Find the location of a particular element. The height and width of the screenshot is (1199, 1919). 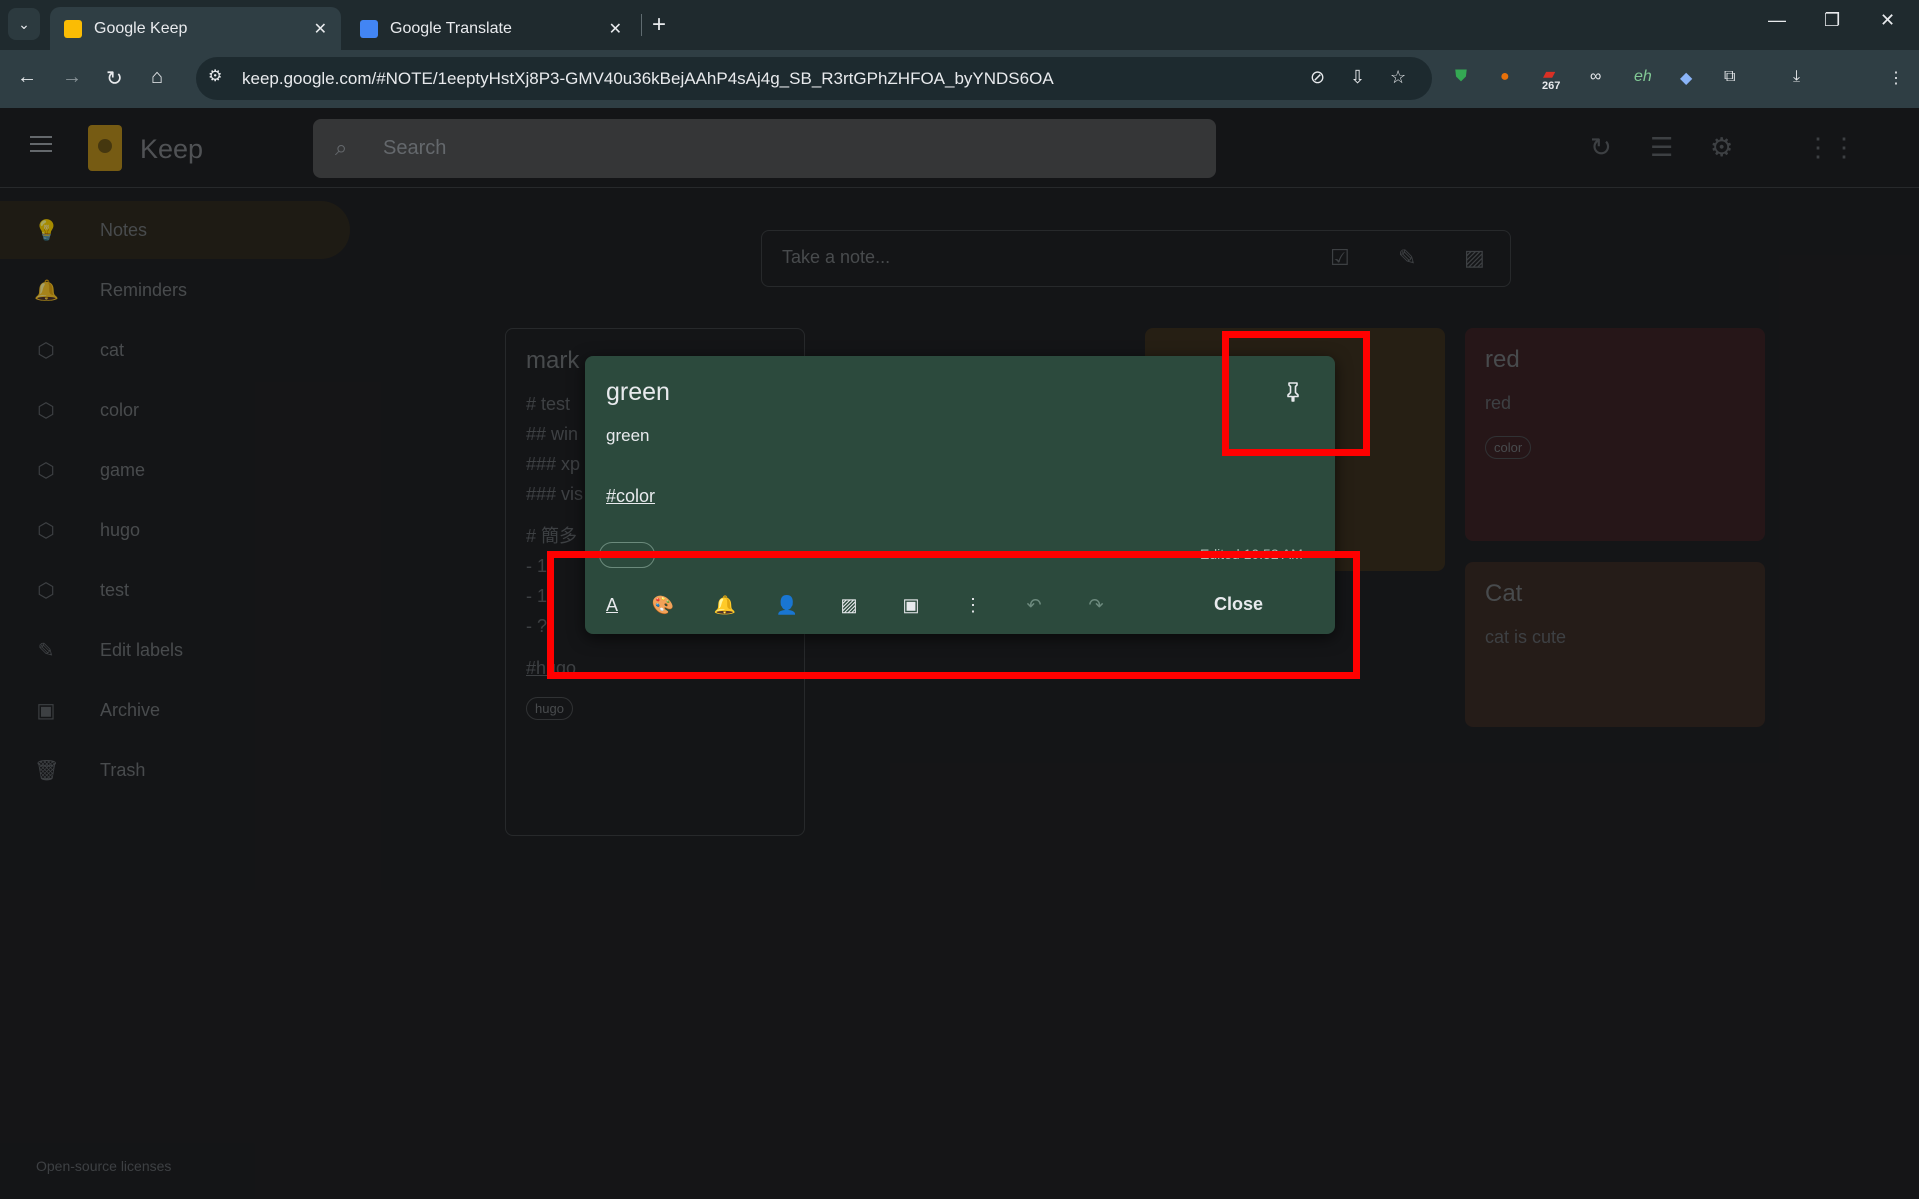

note-title: green is located at coordinates (638, 392).